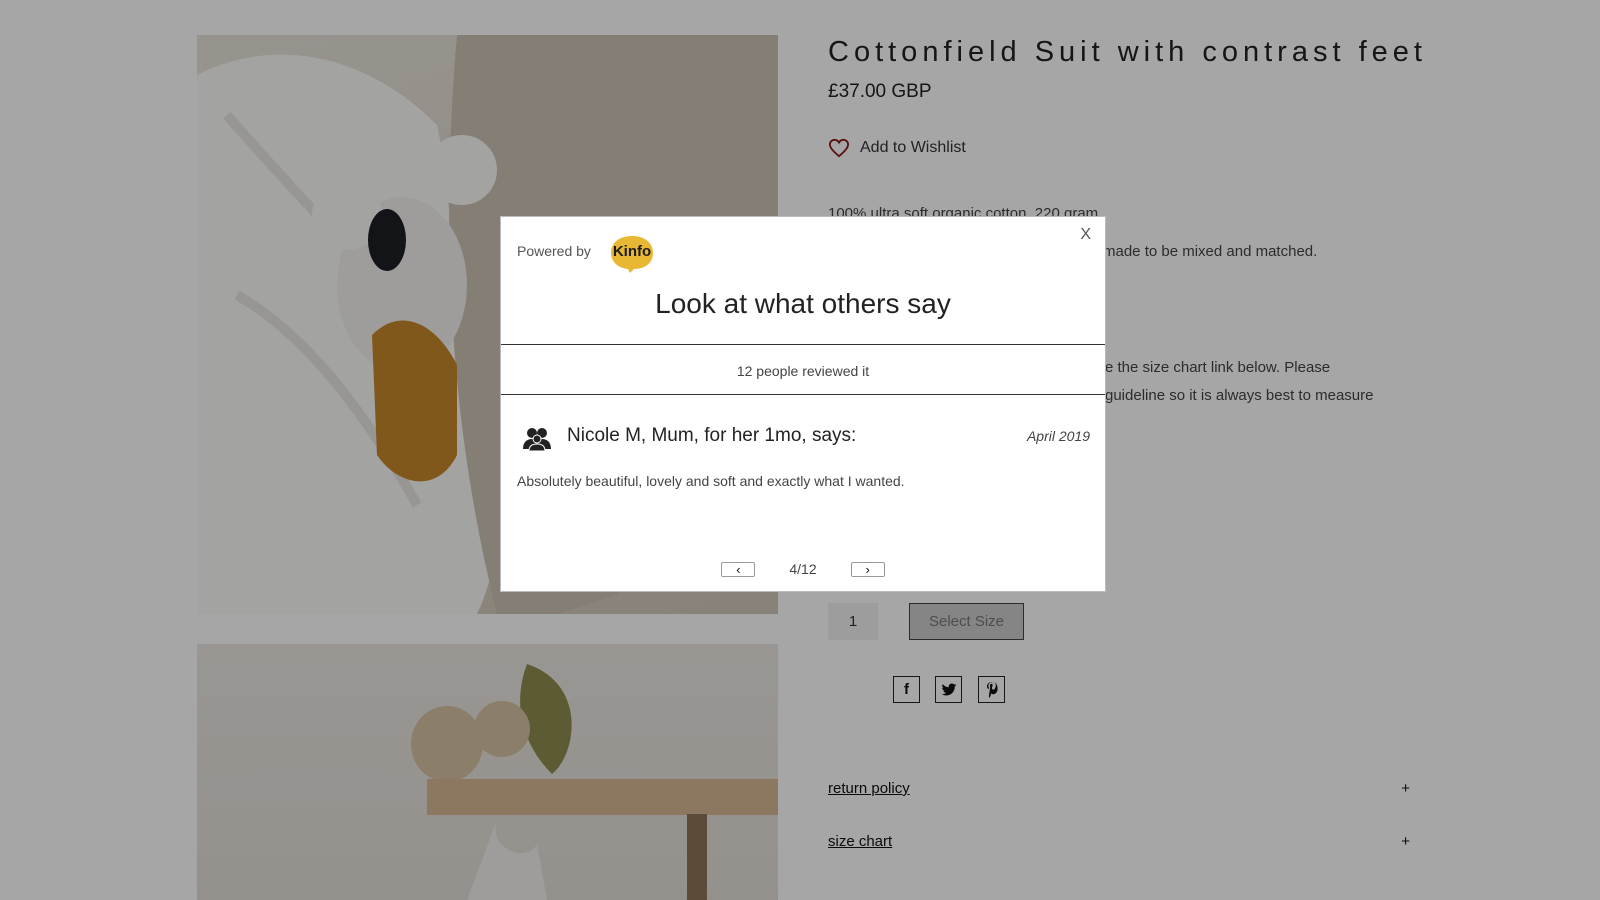  What do you see at coordinates (803, 371) in the screenshot?
I see `review-count: 12 people reviewed it` at bounding box center [803, 371].